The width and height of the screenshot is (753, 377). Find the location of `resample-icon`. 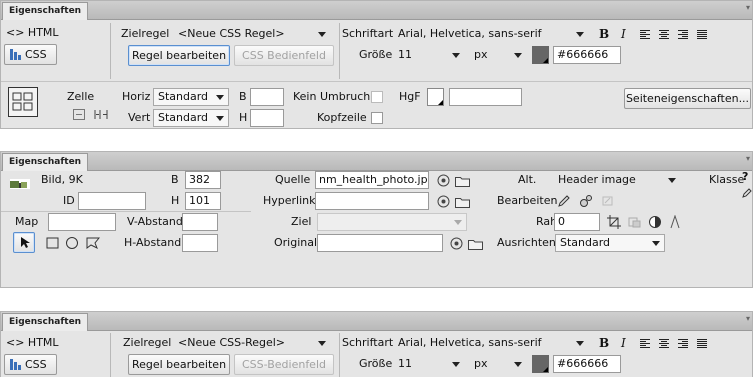

resample-icon is located at coordinates (635, 222).